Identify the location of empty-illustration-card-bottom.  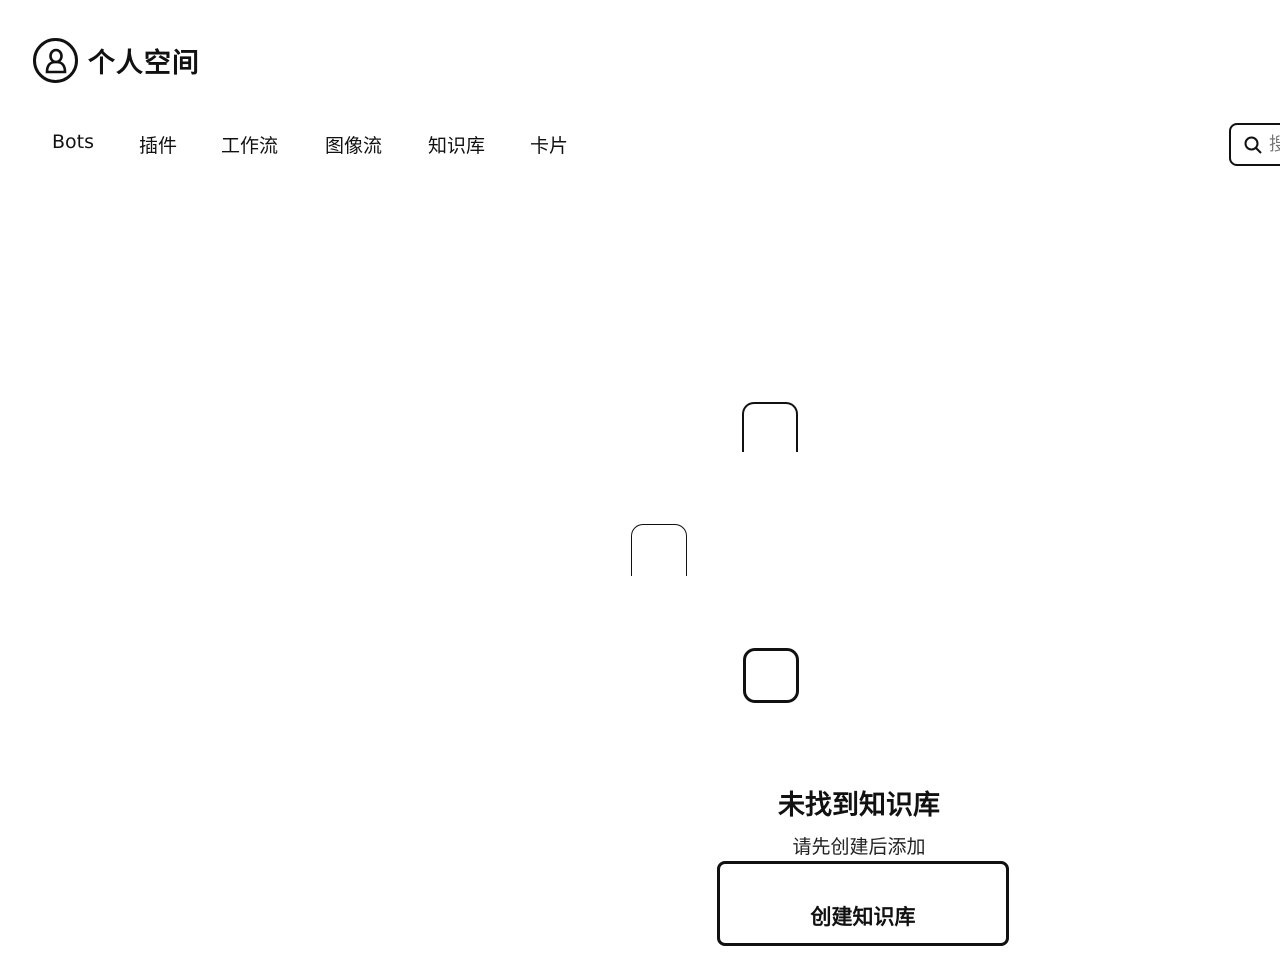
(771, 675).